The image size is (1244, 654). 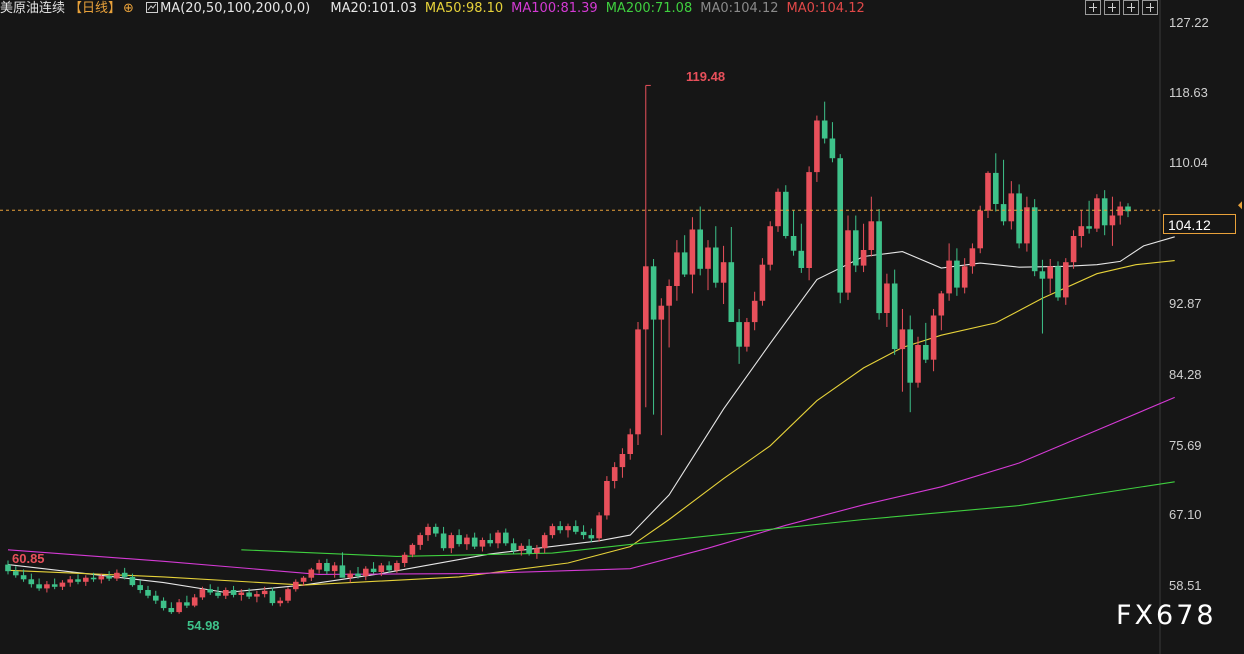 I want to click on scroll-left-icon, so click(x=1131, y=7).